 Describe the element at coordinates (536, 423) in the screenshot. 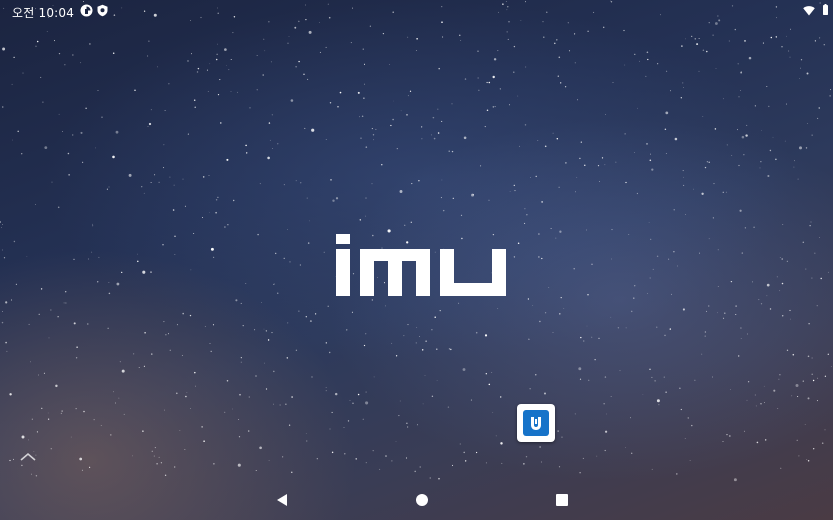

I see `imu-app-icon` at that location.